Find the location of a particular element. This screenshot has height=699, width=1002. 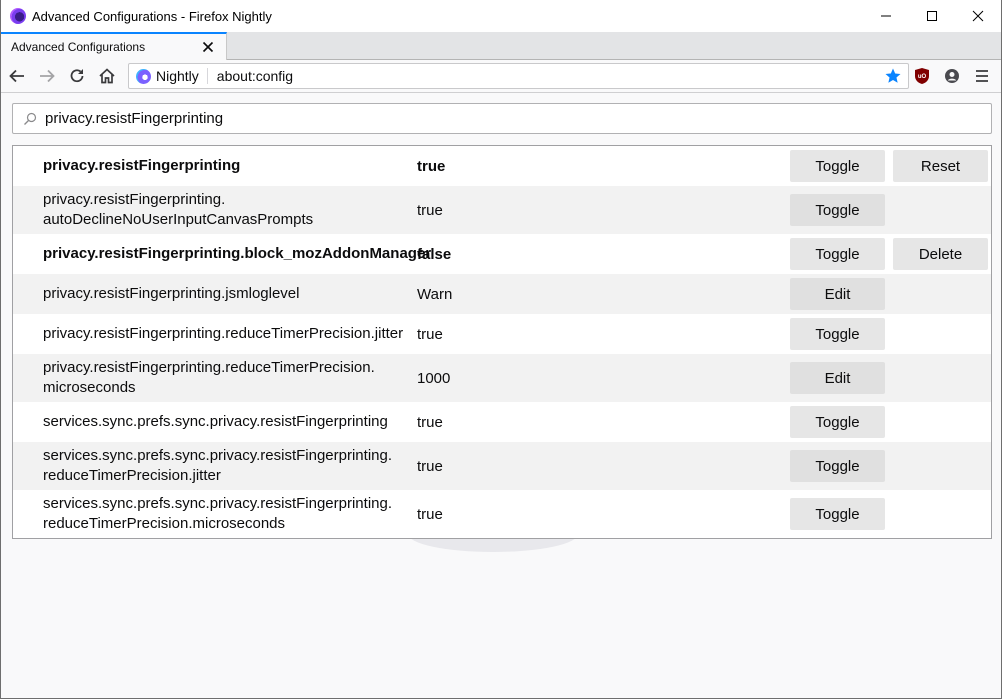

tab-advanced-configurations: Advanced Configurations is located at coordinates (114, 46).